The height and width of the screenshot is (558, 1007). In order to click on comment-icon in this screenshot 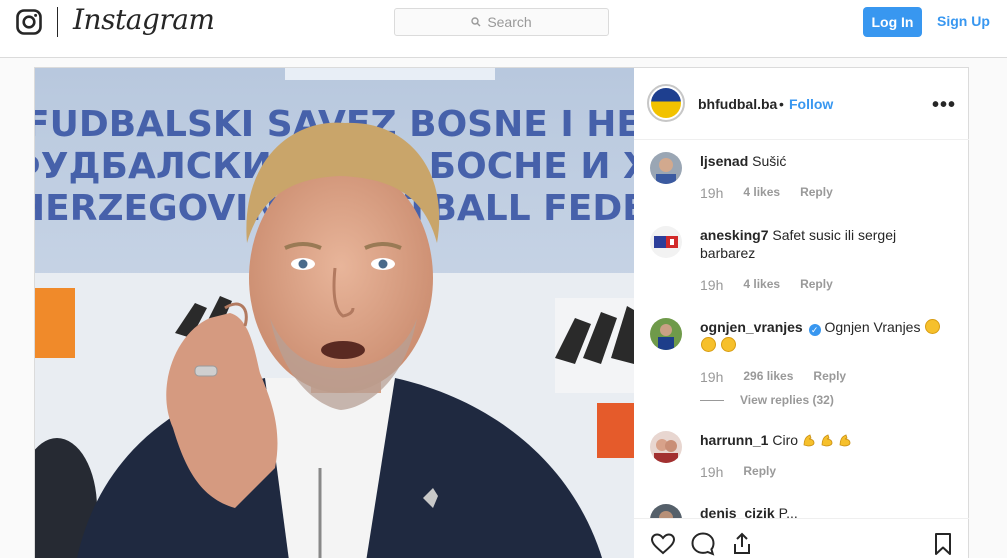, I will do `click(703, 544)`.